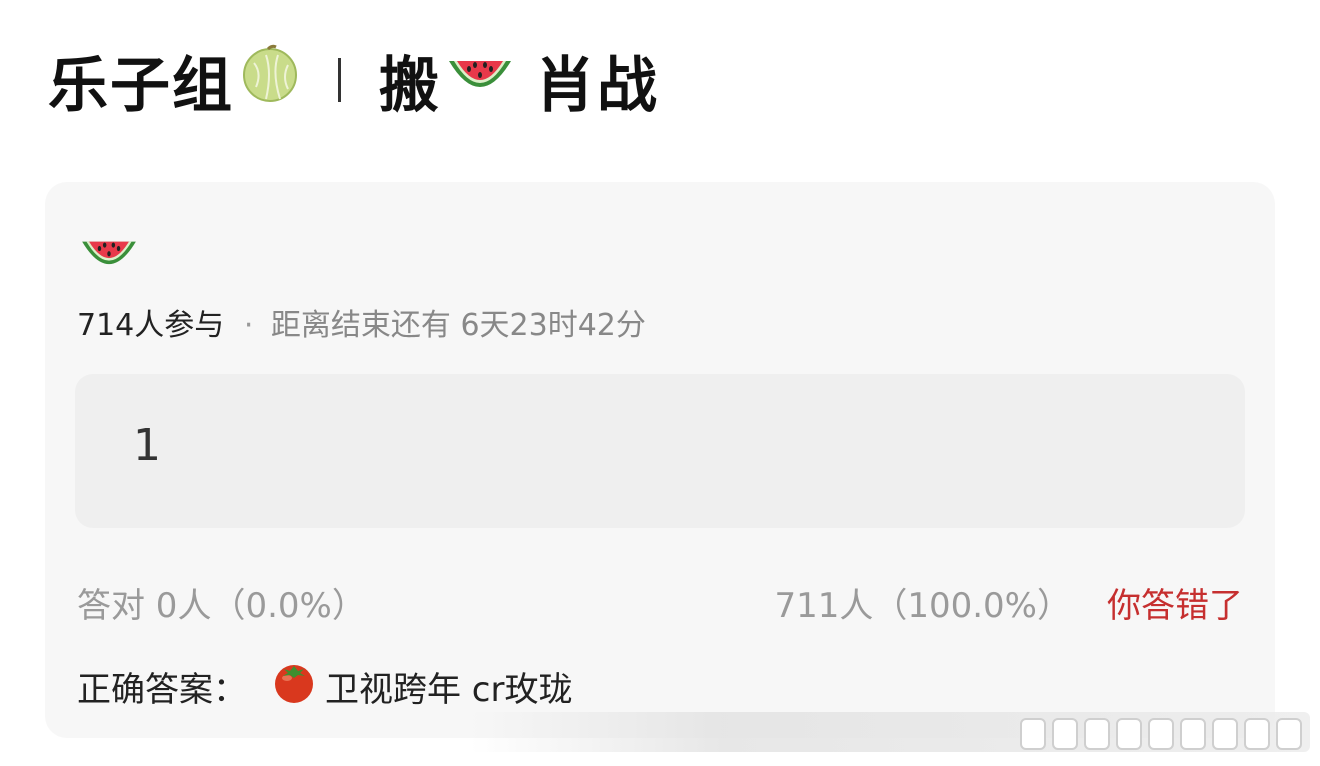  What do you see at coordinates (1175, 606) in the screenshot?
I see `result-label: 你答错了` at bounding box center [1175, 606].